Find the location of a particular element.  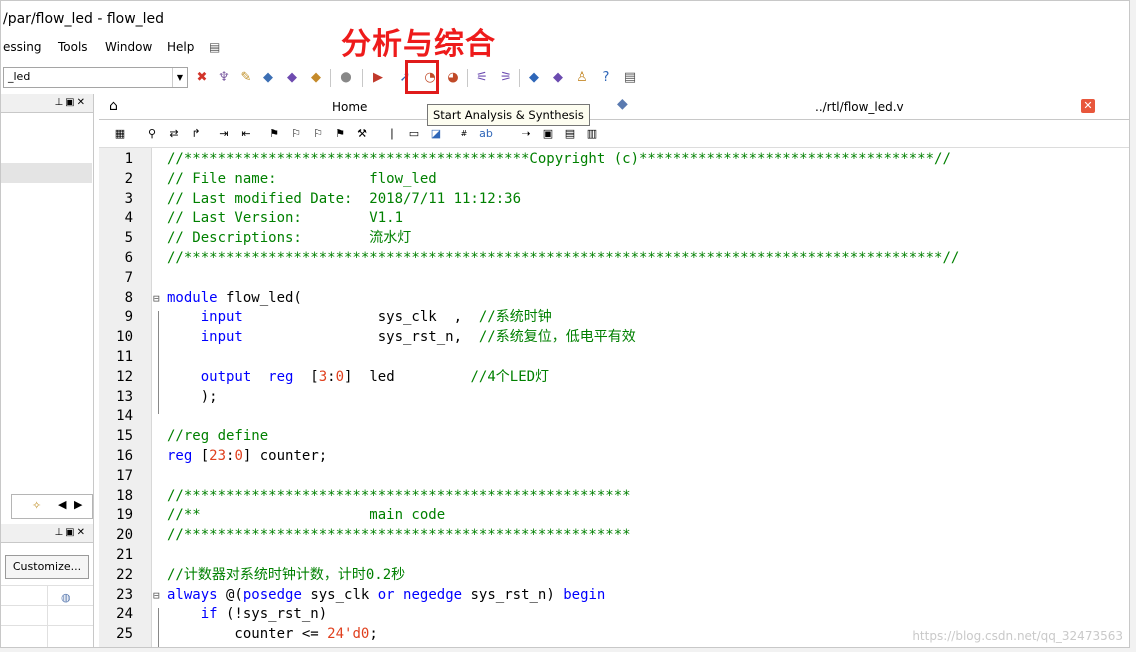

watermark: https://blog.csdn.net/qq_32473563 is located at coordinates (1017, 636).